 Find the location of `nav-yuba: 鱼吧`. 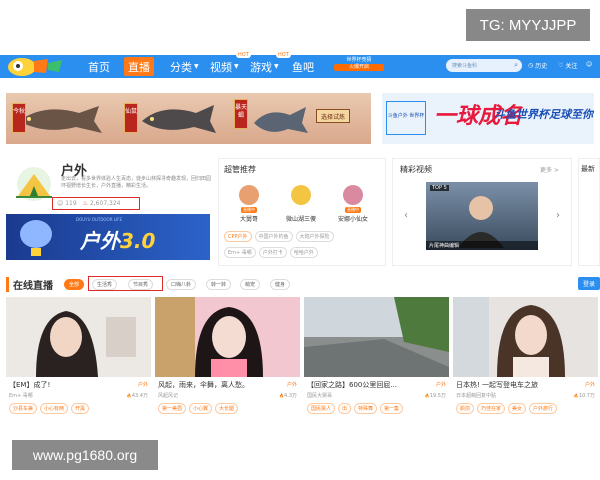

nav-yuba: 鱼吧 is located at coordinates (303, 66).